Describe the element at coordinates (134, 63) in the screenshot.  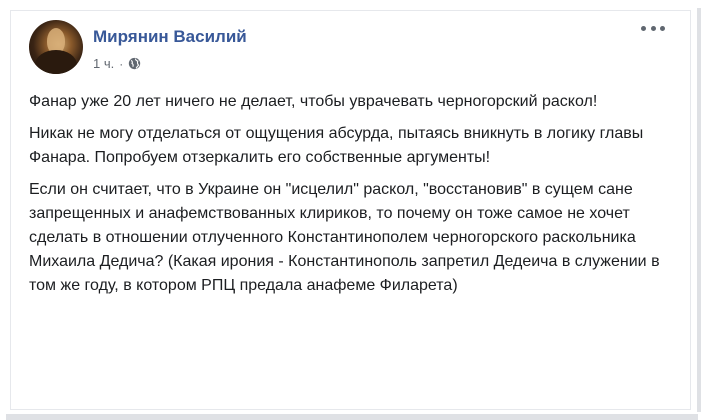
I see `globe-icon` at that location.